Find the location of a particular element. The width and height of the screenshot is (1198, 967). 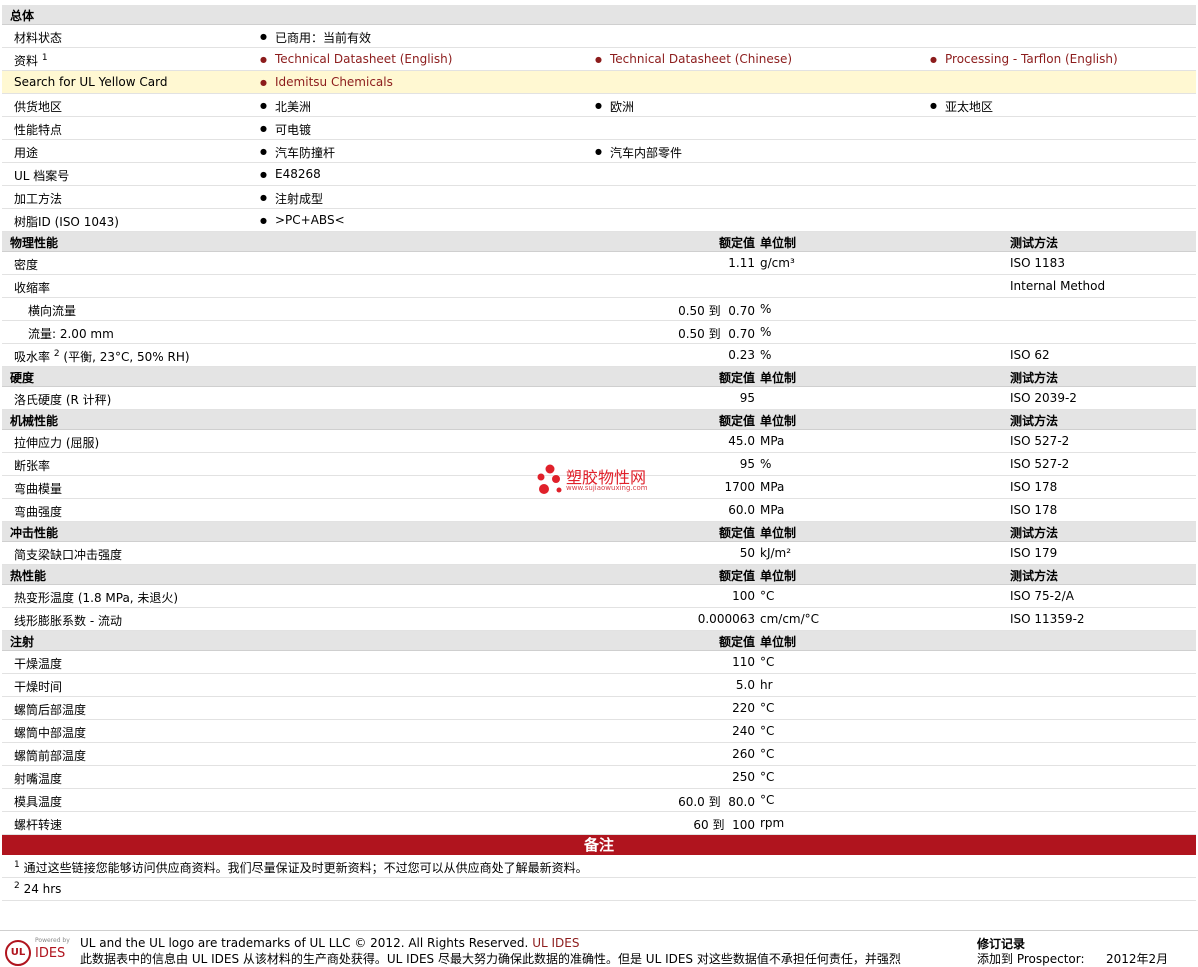

row-resin-id: 树脂ID (ISO 1043) >PC+ABS< is located at coordinates (599, 220).